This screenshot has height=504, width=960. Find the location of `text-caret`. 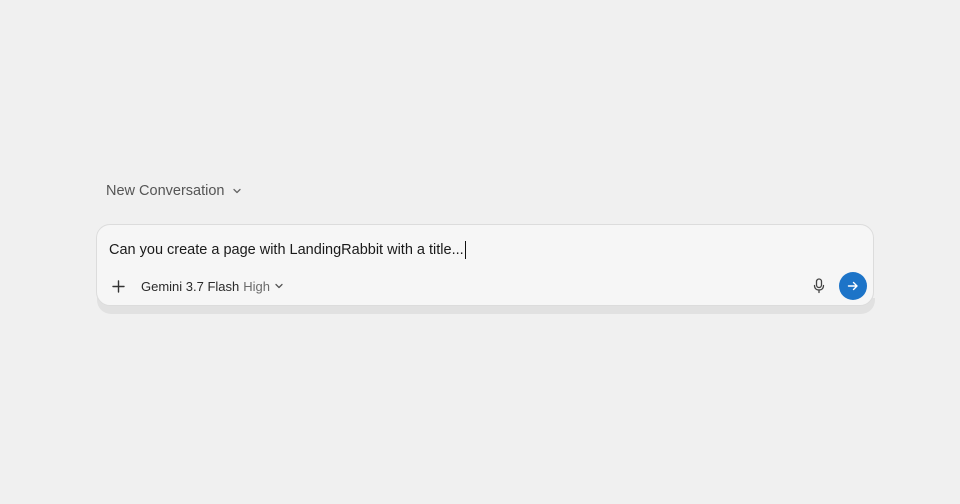

text-caret is located at coordinates (465, 250).